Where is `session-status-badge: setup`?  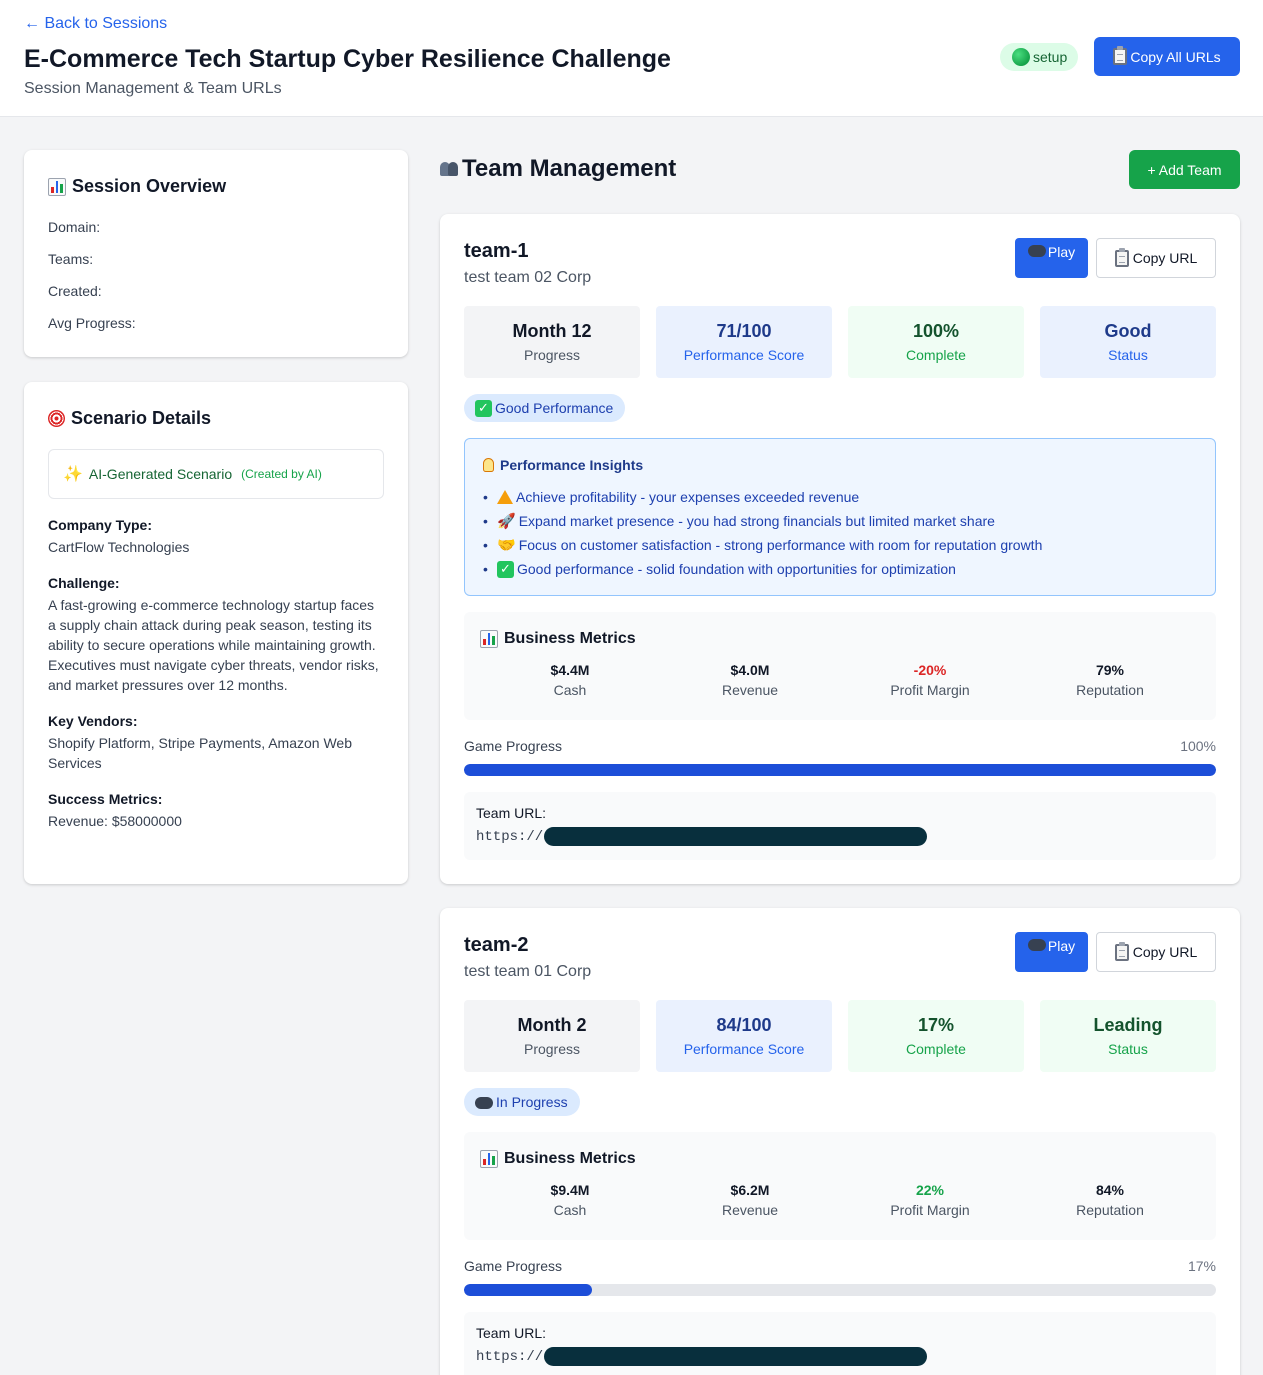 session-status-badge: setup is located at coordinates (1039, 57).